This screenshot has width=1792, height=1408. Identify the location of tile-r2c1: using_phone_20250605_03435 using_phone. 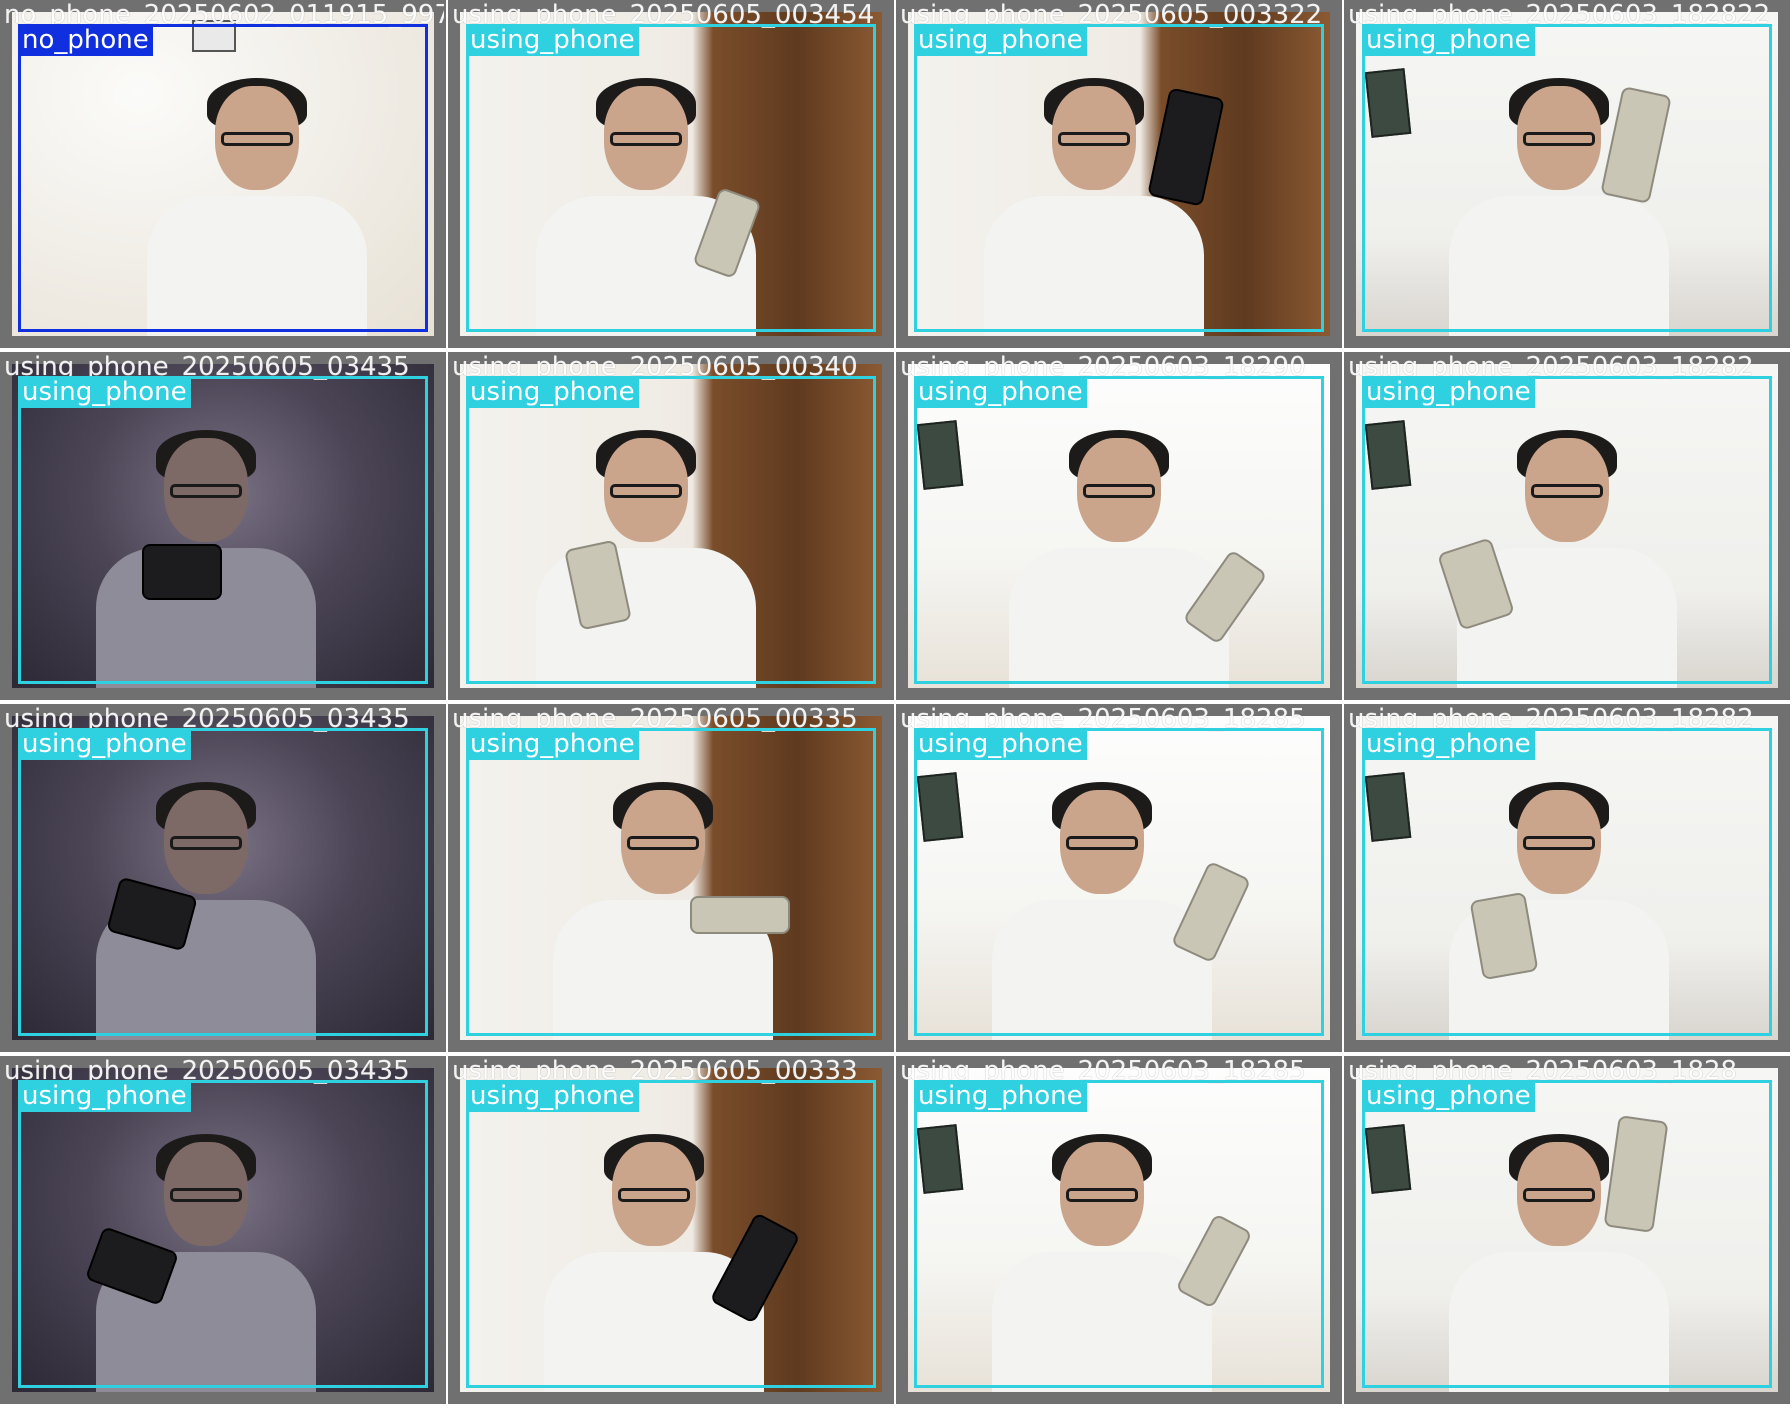
(223, 526).